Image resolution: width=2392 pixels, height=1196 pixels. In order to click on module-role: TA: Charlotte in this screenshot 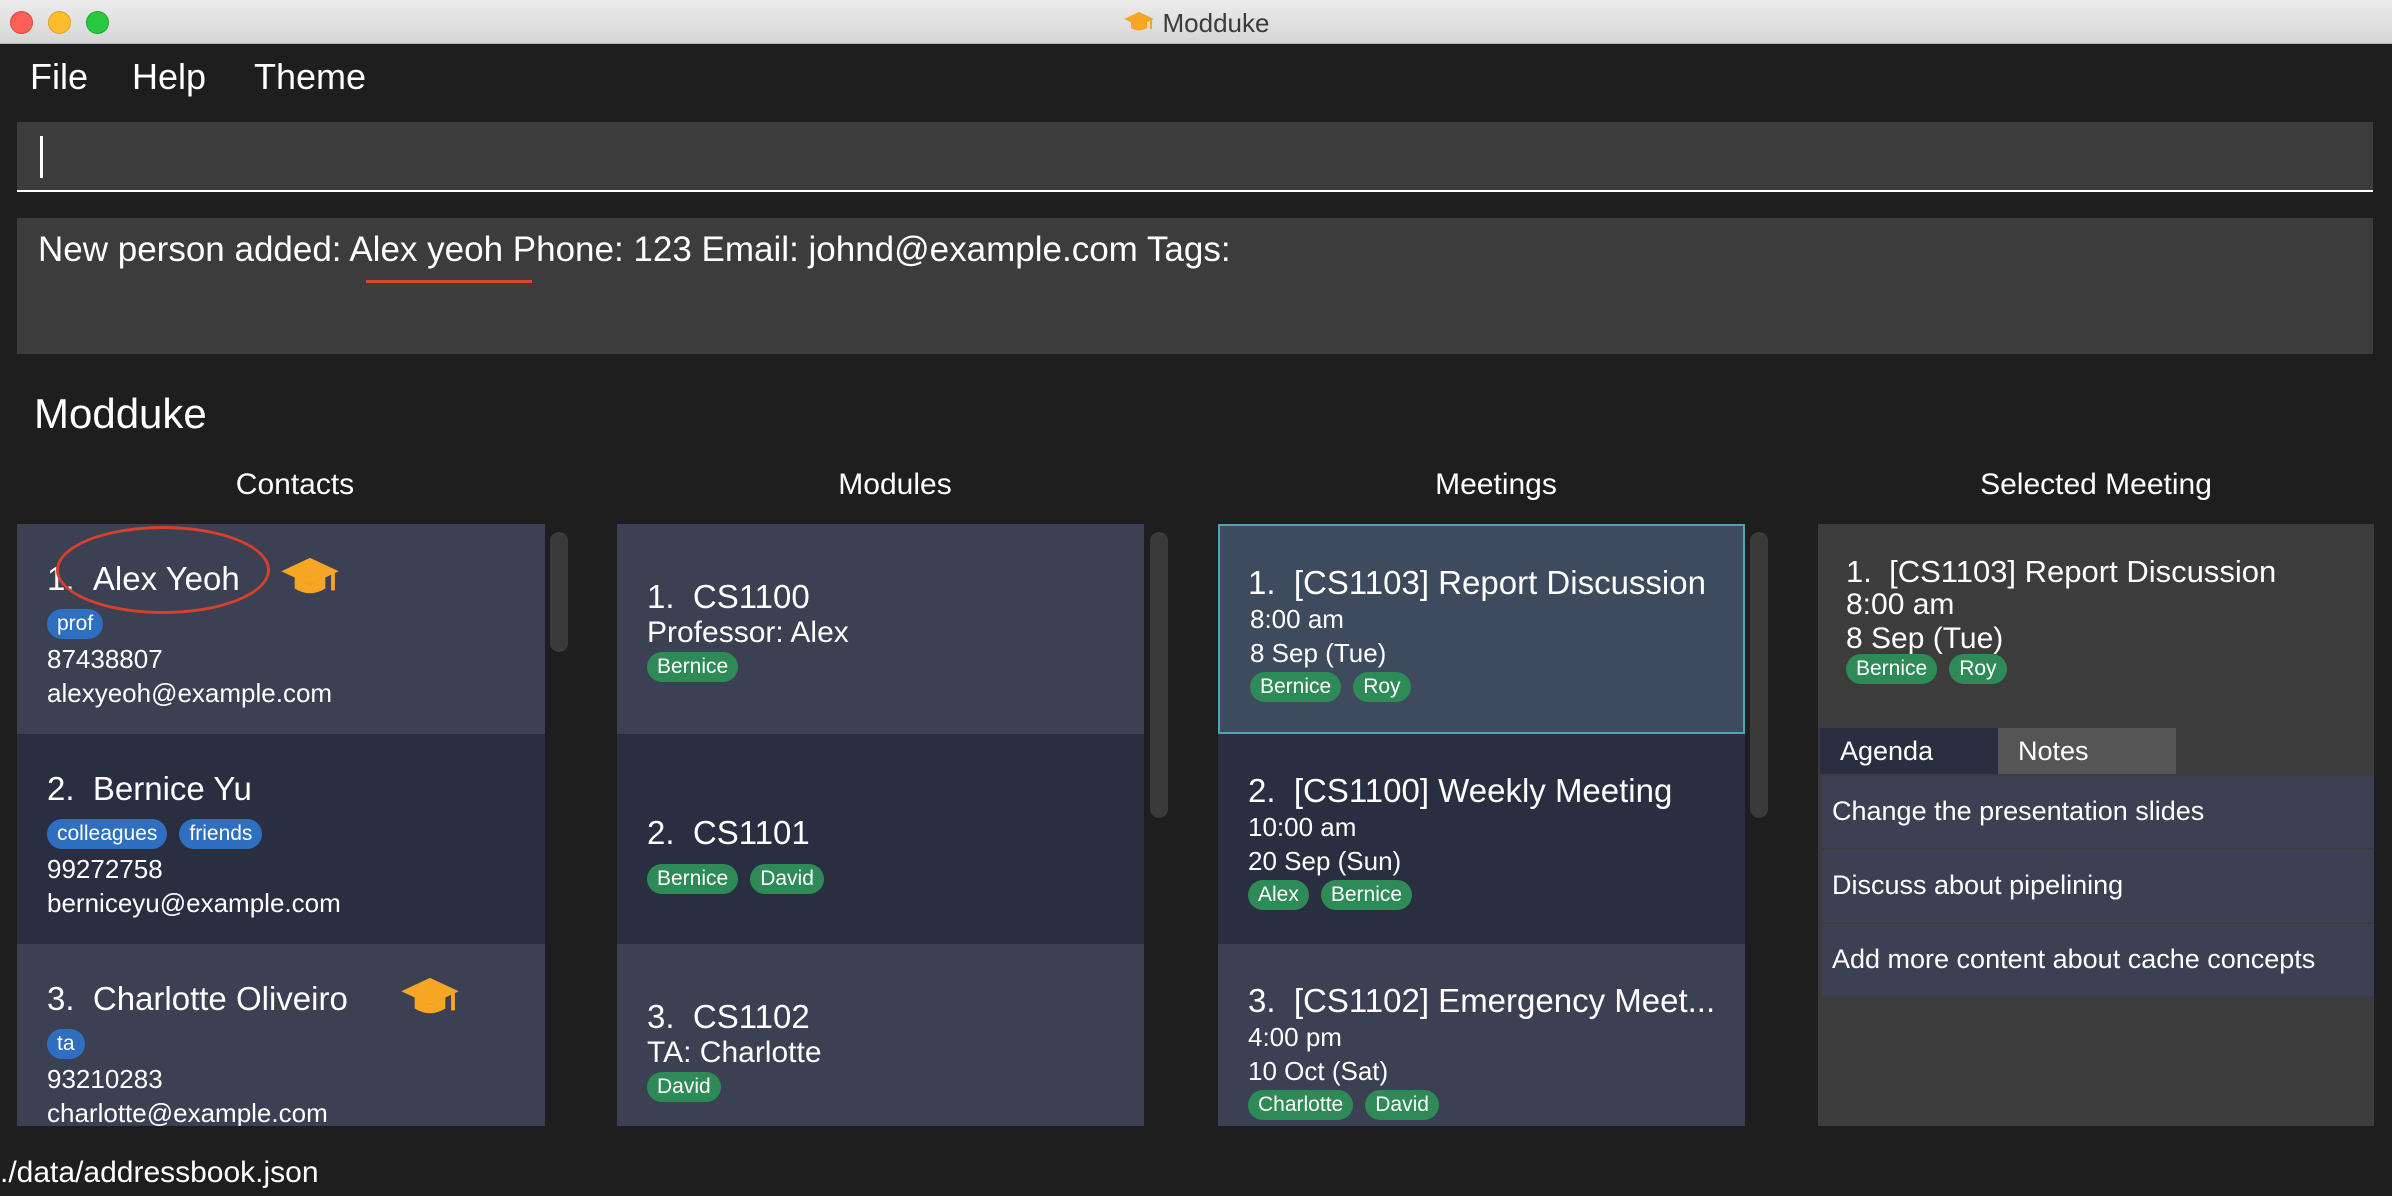, I will do `click(734, 1052)`.